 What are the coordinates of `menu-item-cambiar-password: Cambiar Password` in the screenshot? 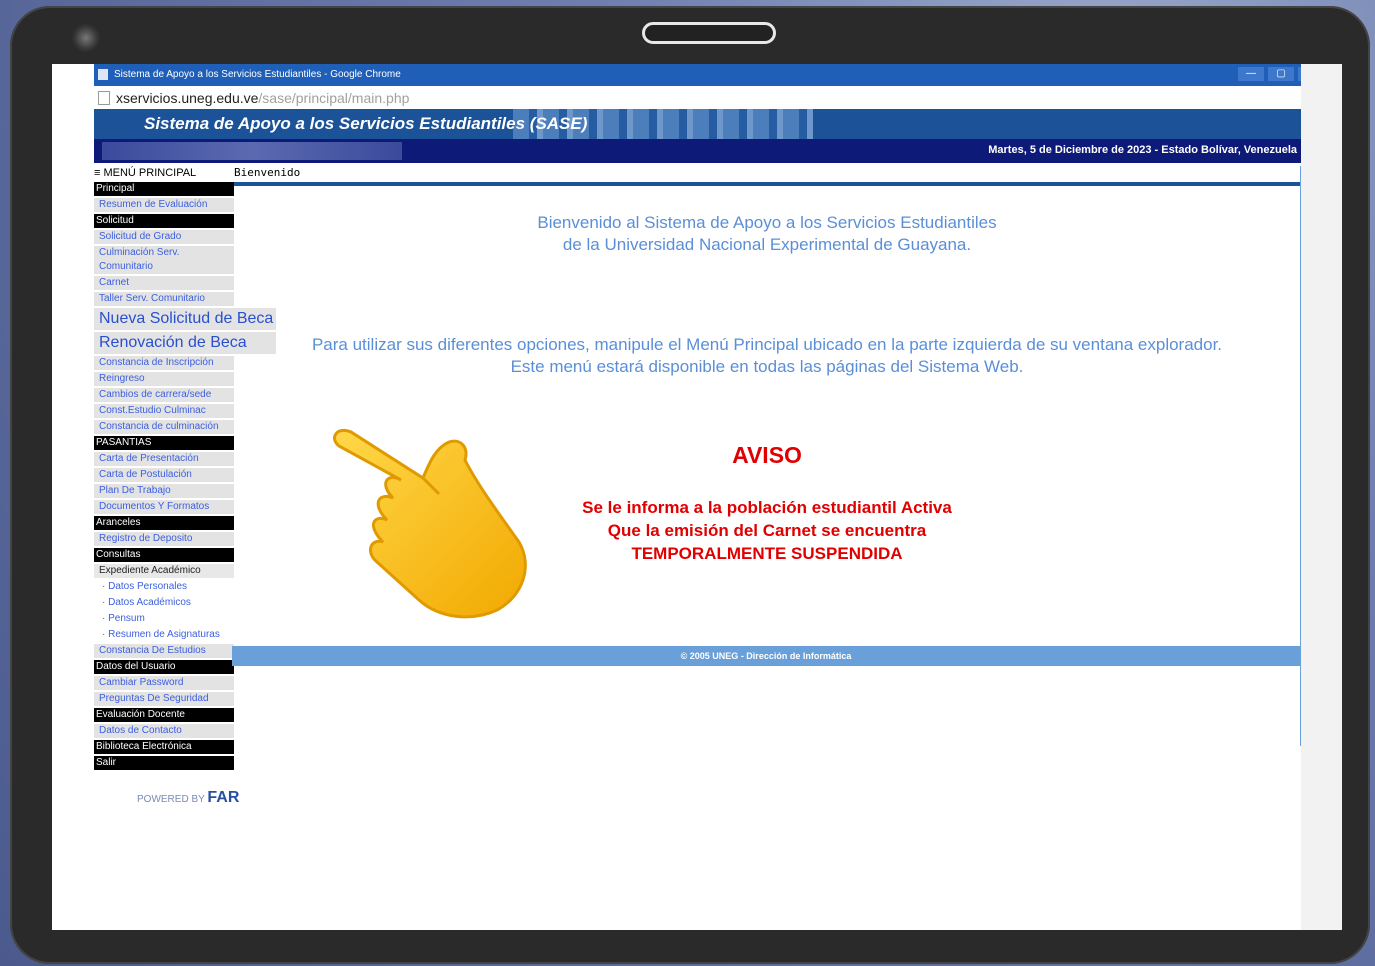 It's located at (164, 683).